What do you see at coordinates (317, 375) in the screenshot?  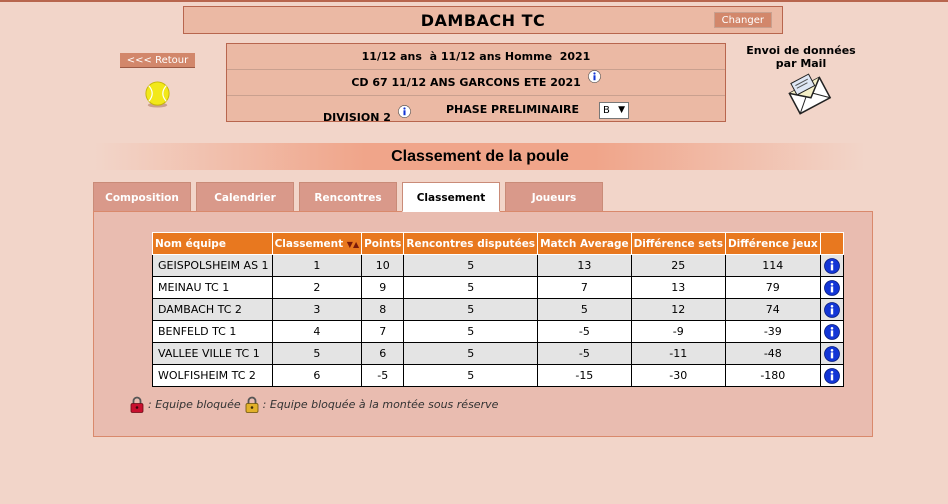 I see `cell-rank: 6` at bounding box center [317, 375].